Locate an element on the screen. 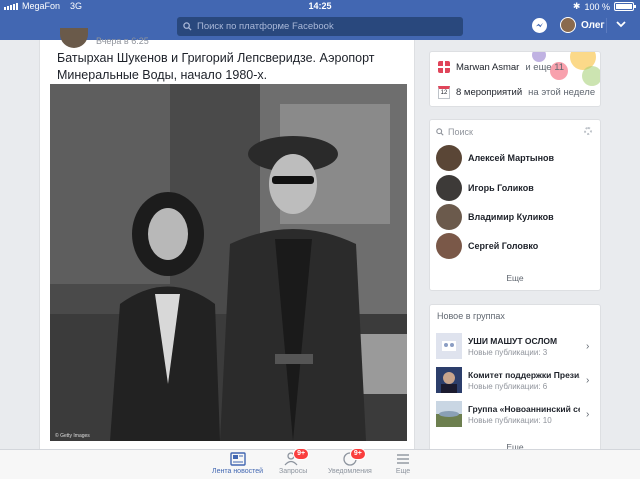 The width and height of the screenshot is (640, 479). events-reminder: 12 8 мероприятий на этой неделе is located at coordinates (516, 92).